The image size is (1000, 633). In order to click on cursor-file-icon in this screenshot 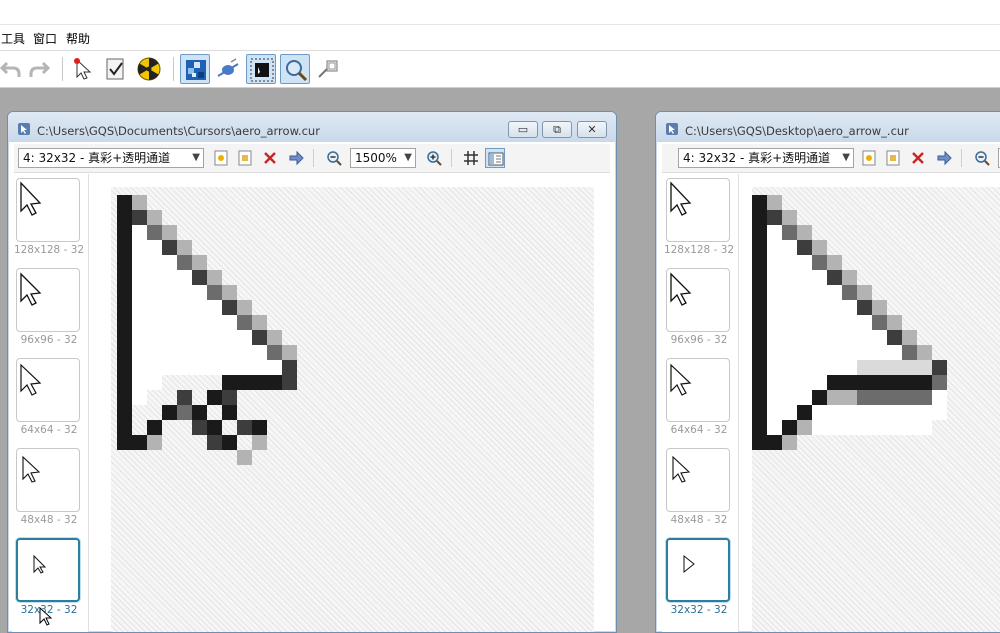, I will do `click(24, 129)`.